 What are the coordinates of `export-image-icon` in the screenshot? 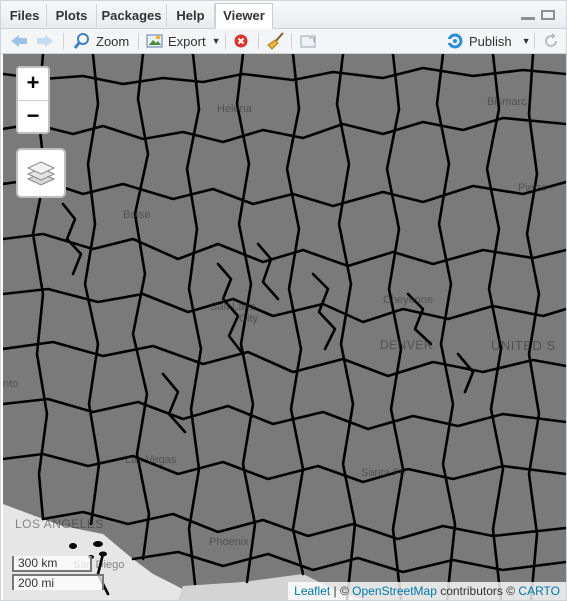 It's located at (154, 41).